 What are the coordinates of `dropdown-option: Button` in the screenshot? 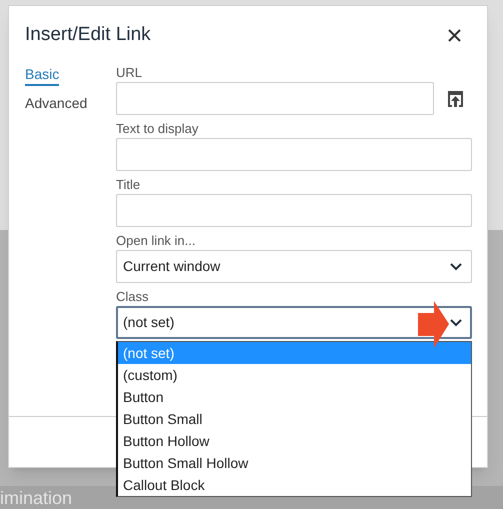 It's located at (294, 397).